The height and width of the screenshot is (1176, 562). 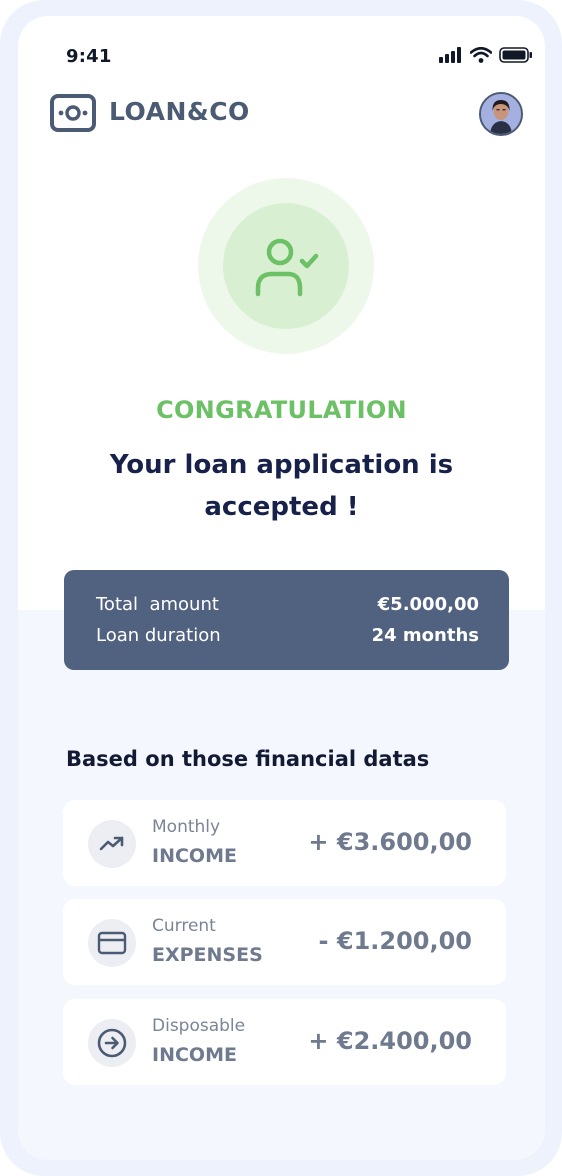 I want to click on trending-up-icon, so click(x=111, y=843).